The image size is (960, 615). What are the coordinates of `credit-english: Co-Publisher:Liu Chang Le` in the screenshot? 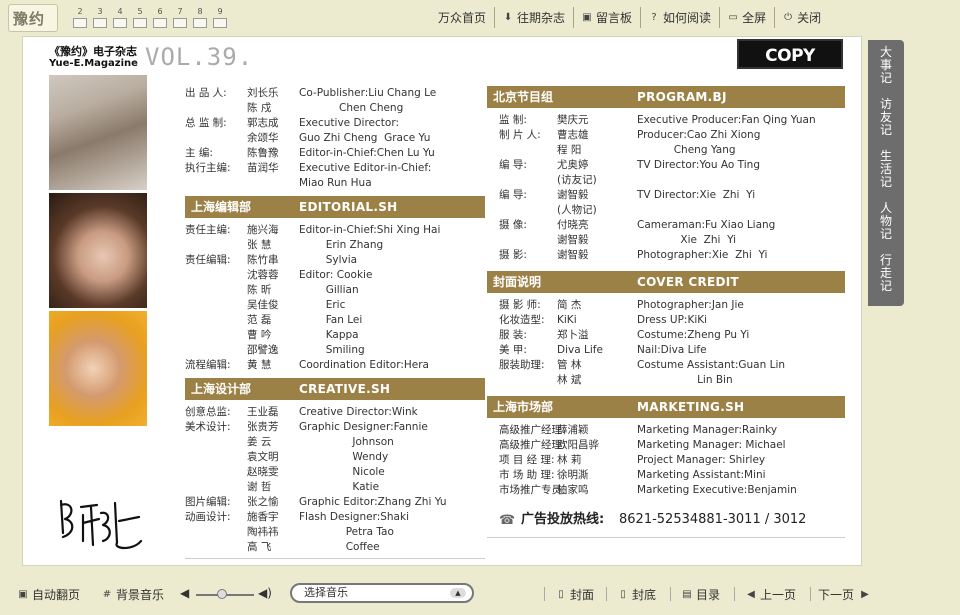 It's located at (368, 93).